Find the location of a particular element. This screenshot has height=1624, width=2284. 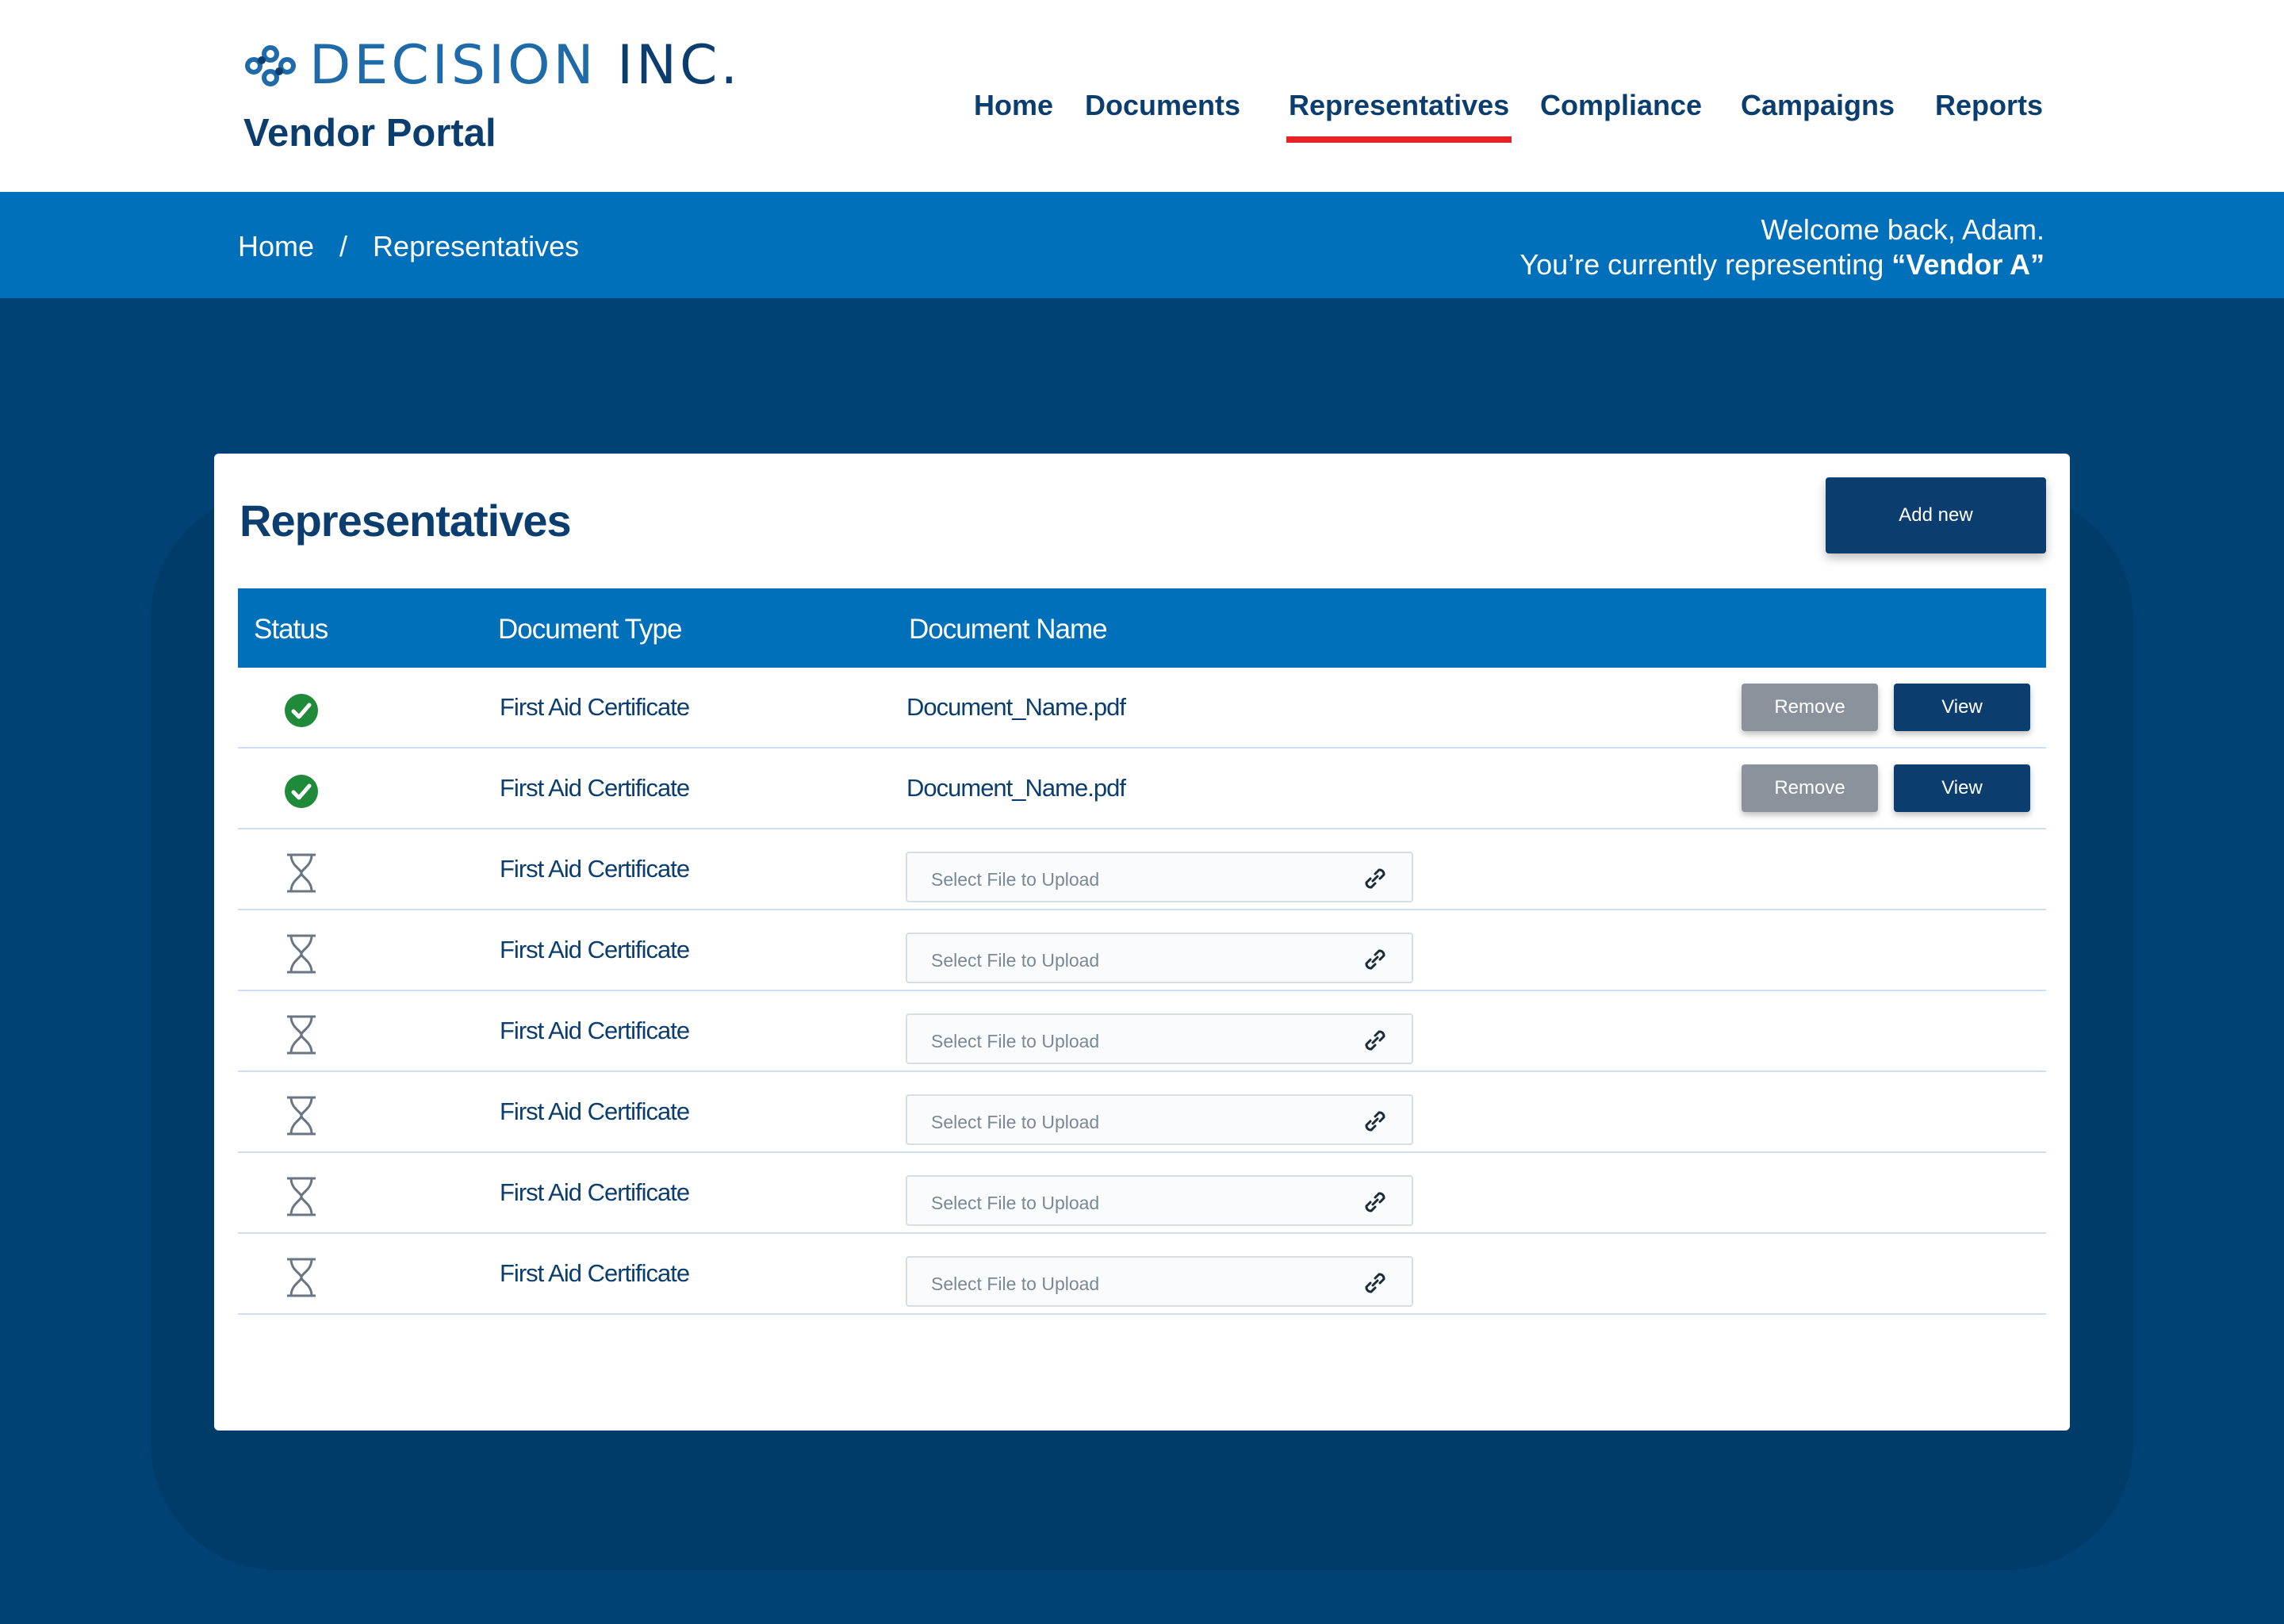

representing-line: You’re currently representing “Vendor A” is located at coordinates (1781, 264).